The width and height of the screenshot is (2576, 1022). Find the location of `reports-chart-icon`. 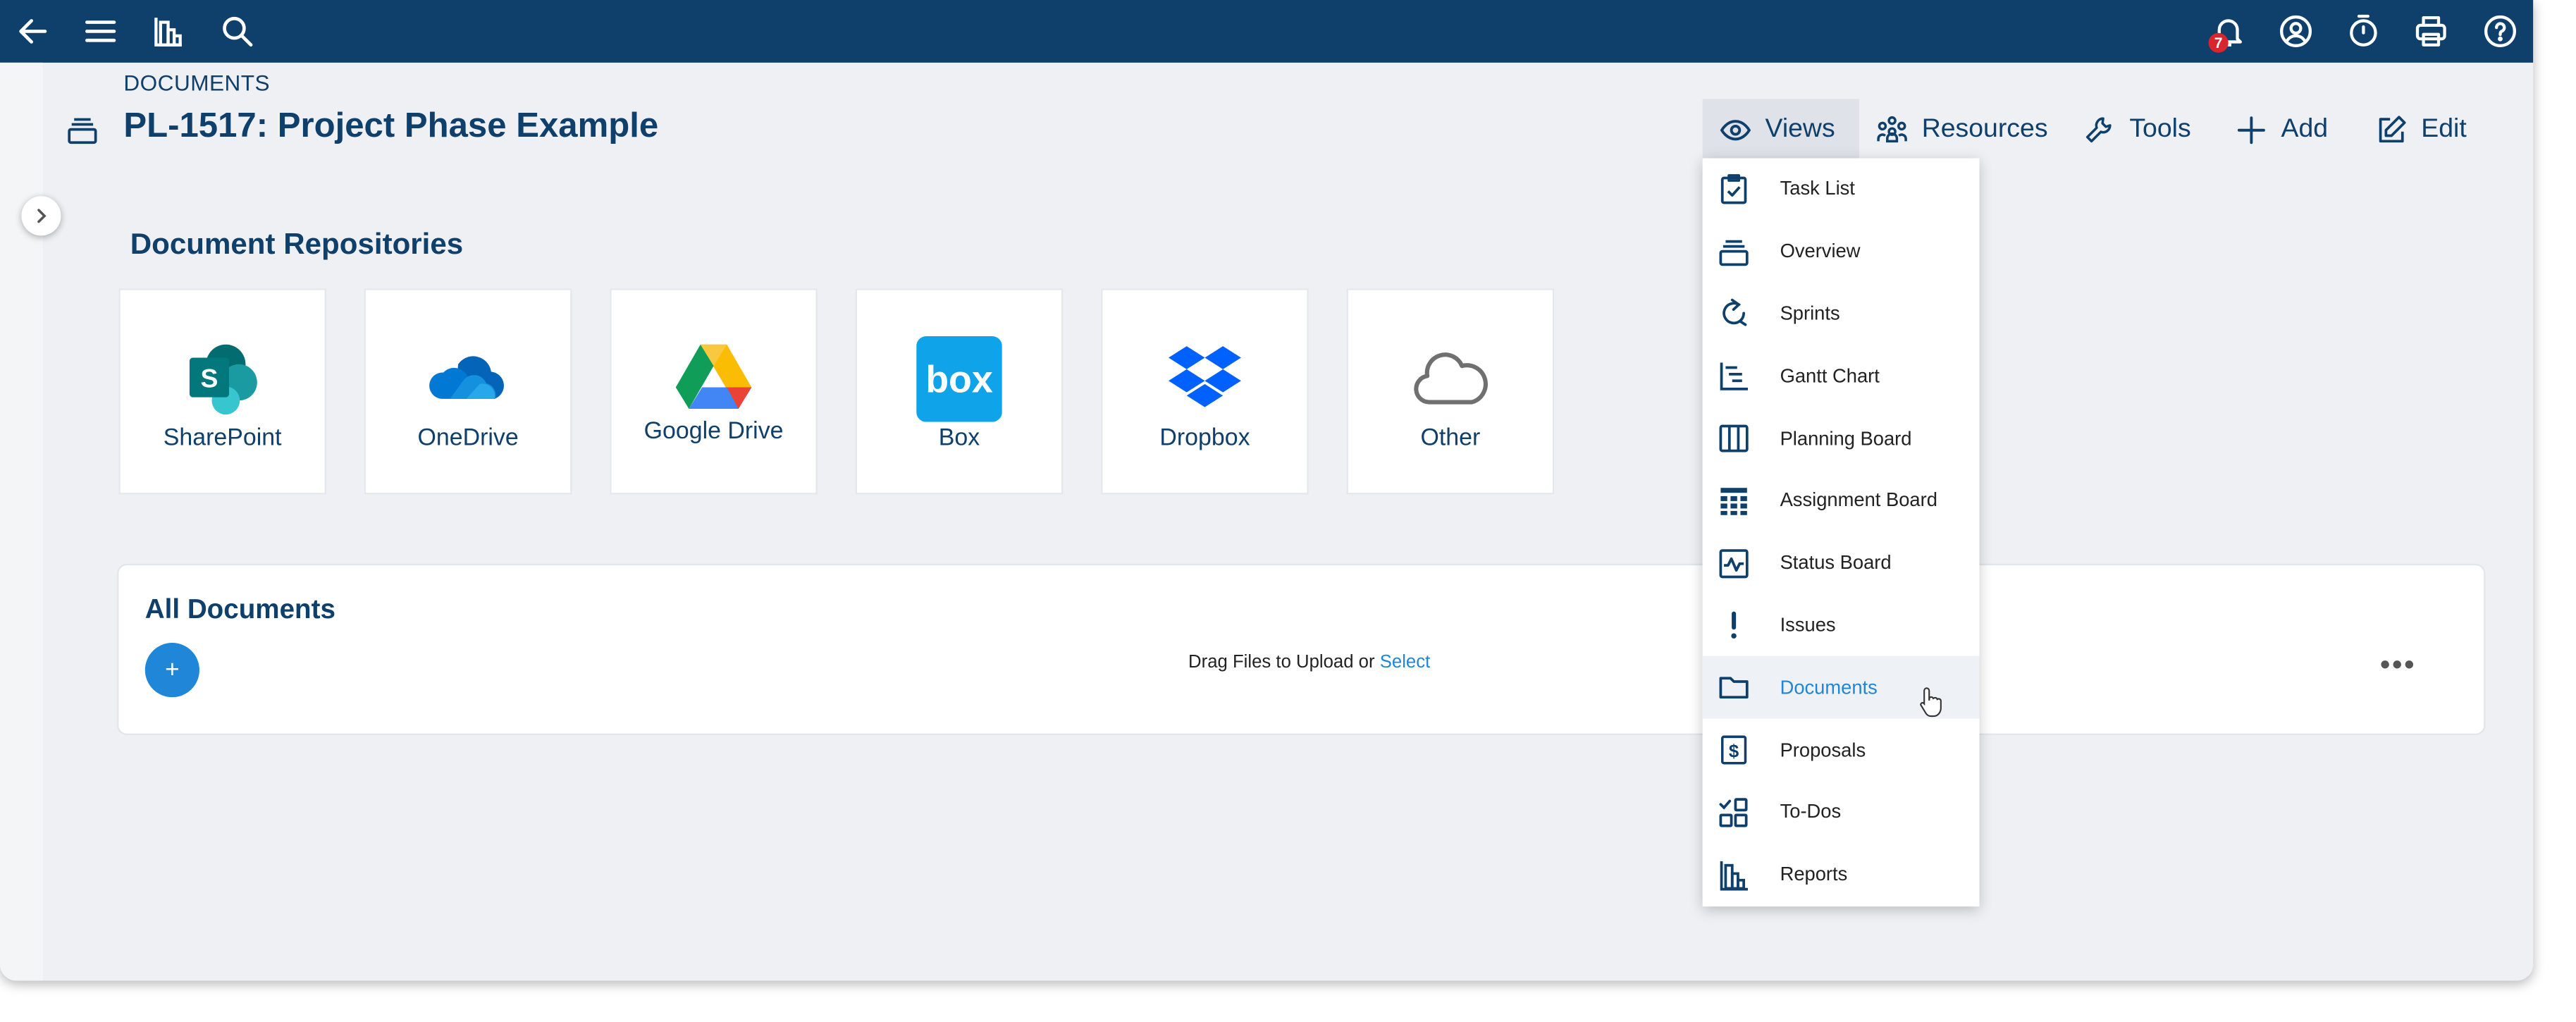

reports-chart-icon is located at coordinates (168, 31).